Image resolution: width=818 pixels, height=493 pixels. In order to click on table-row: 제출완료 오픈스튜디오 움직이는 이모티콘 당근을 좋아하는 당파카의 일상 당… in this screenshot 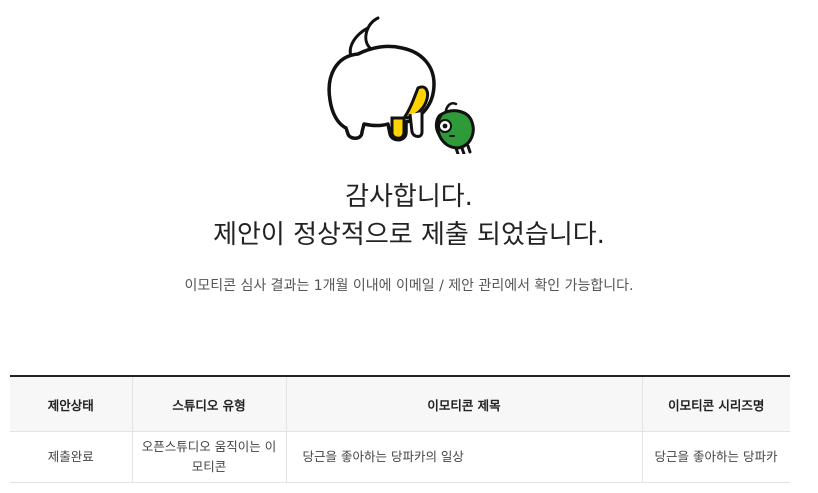, I will do `click(400, 457)`.